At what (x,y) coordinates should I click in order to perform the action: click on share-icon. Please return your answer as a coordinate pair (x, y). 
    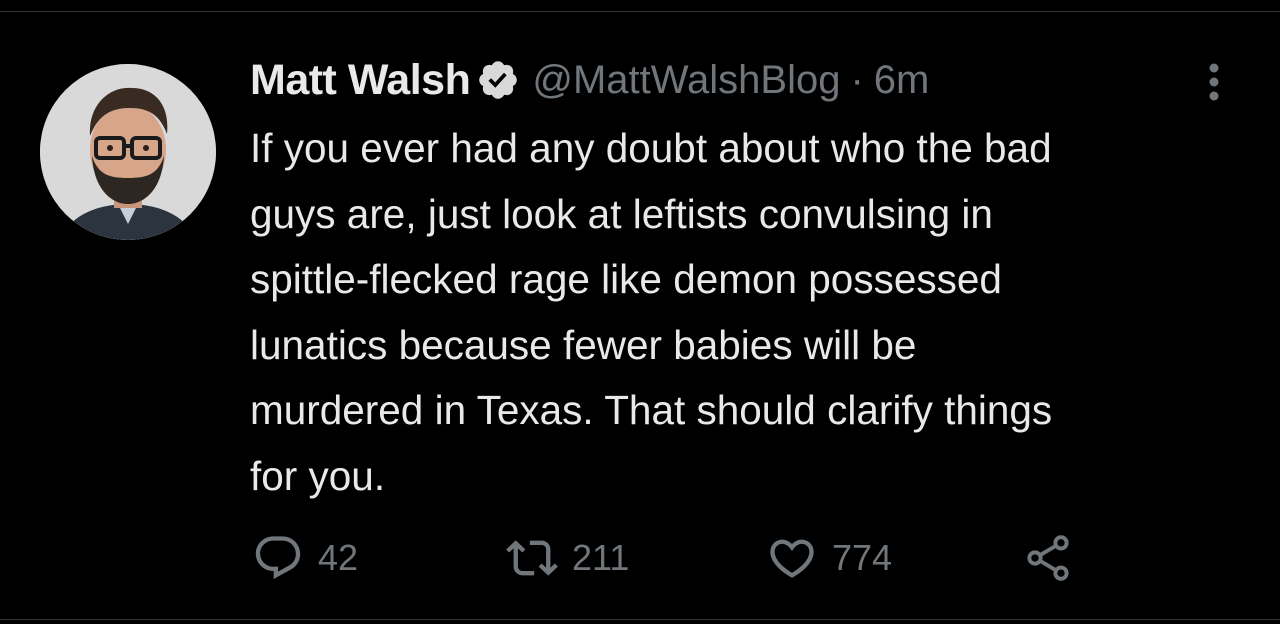
    Looking at the image, I should click on (1048, 558).